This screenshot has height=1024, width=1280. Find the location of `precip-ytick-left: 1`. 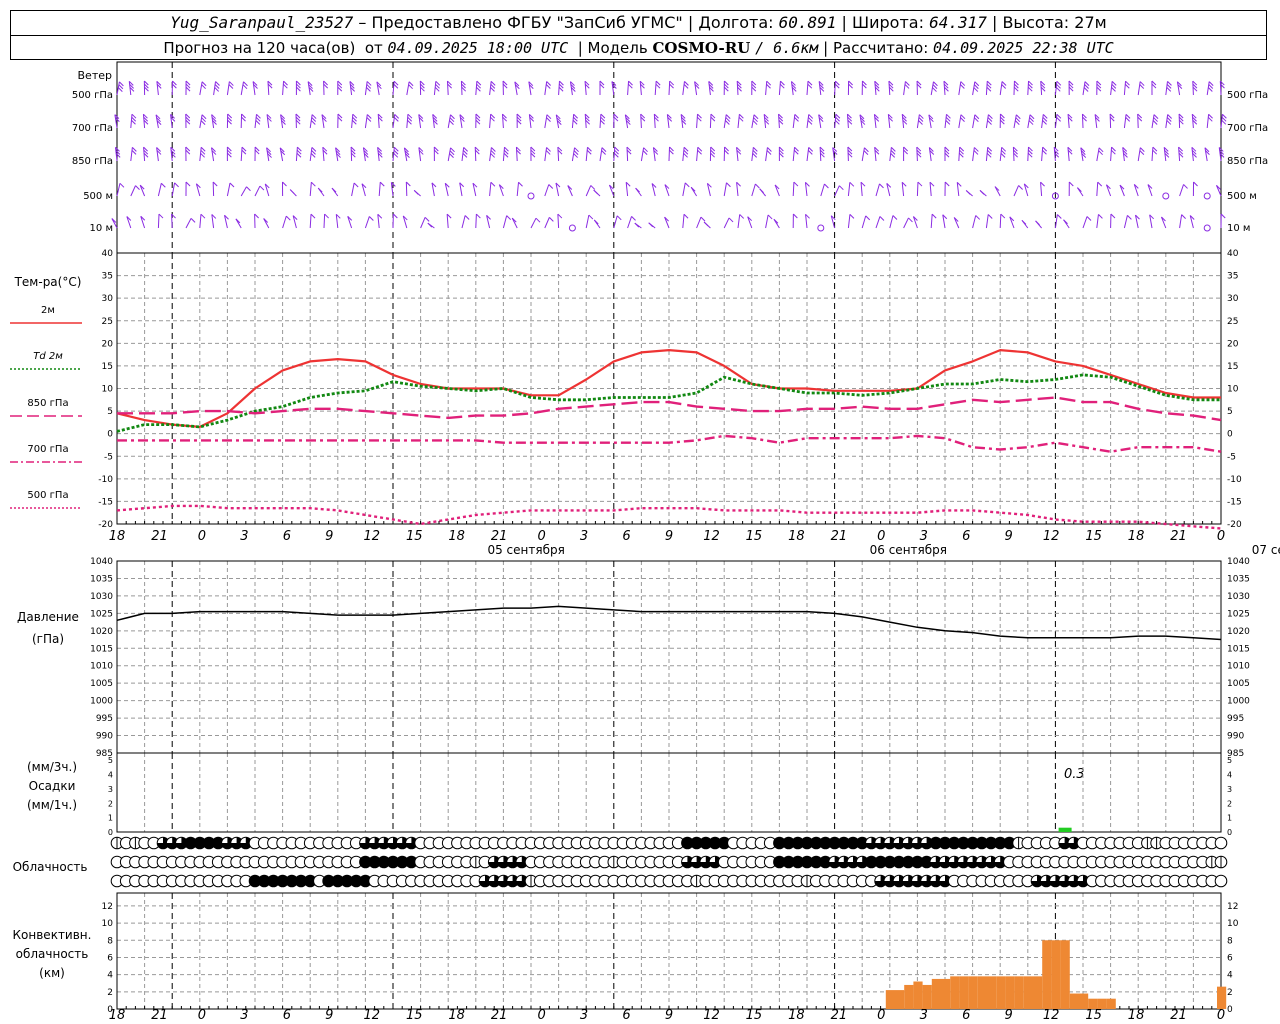

precip-ytick-left: 1 is located at coordinates (110, 818).